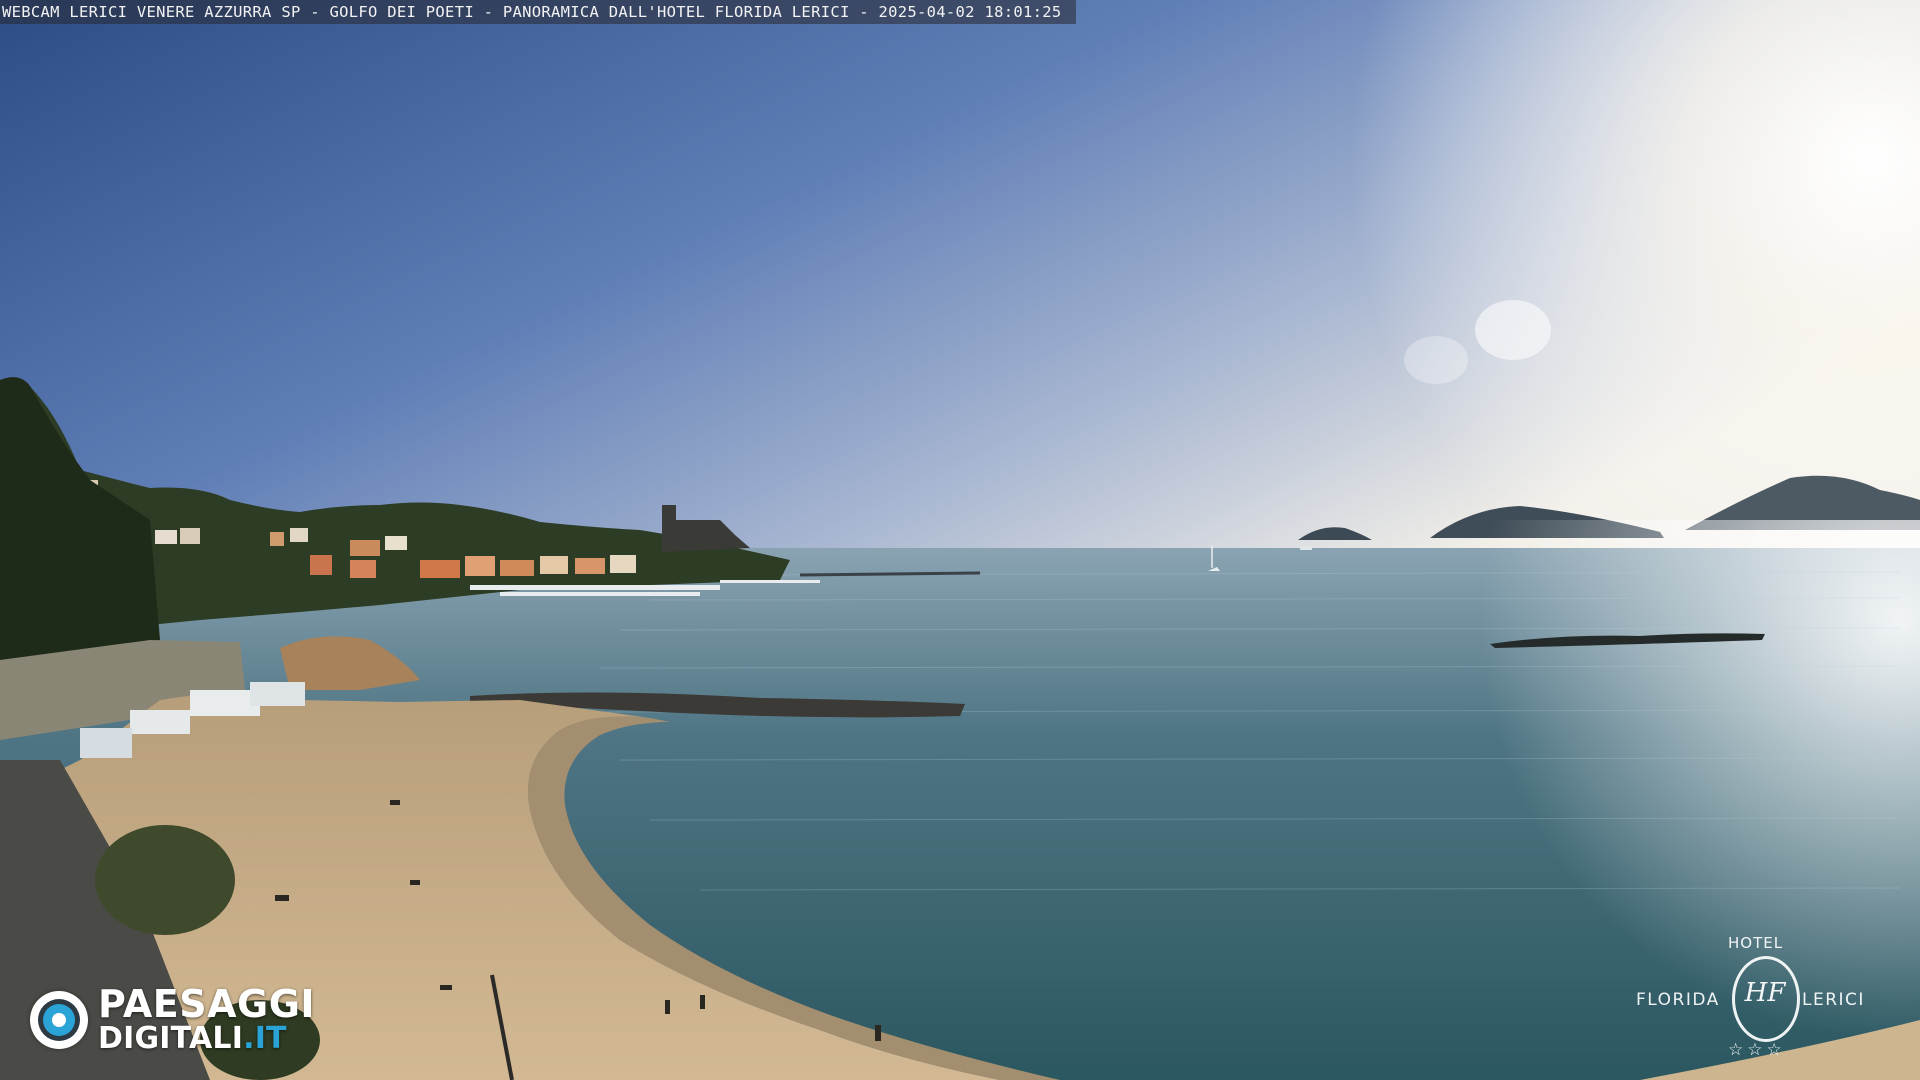 Image resolution: width=1920 pixels, height=1080 pixels. What do you see at coordinates (1756, 943) in the screenshot?
I see `hotel-label: HOTEL` at bounding box center [1756, 943].